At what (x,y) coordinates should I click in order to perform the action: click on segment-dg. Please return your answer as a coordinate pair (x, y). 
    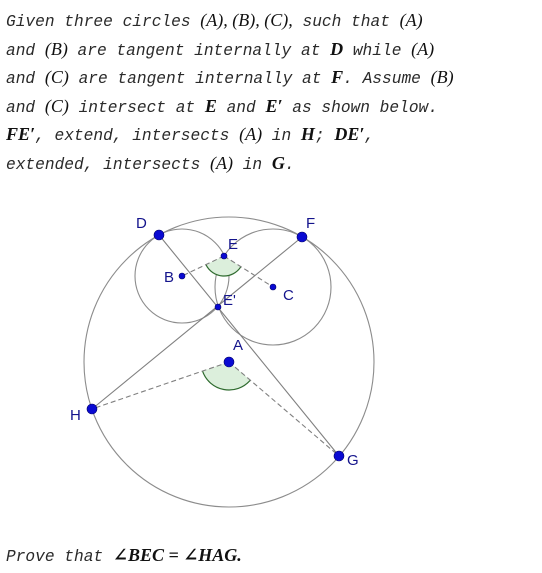
    Looking at the image, I should click on (249, 345).